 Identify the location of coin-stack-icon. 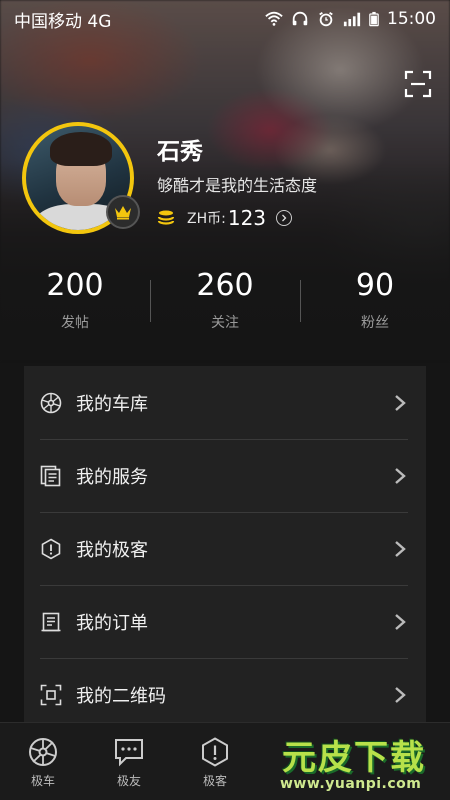
(166, 217).